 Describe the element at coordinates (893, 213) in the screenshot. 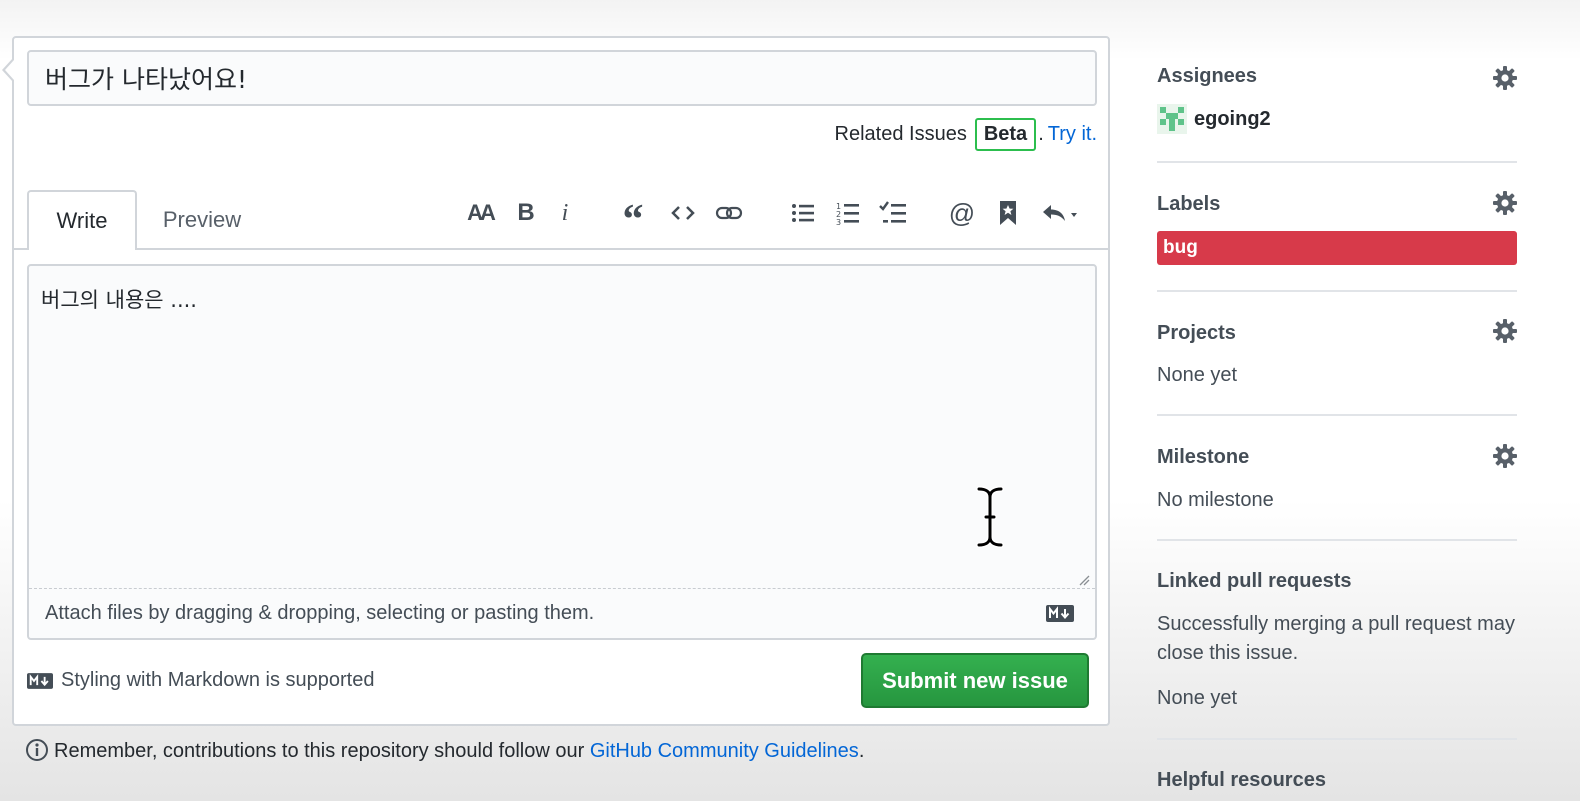

I see `task-list-icon` at that location.